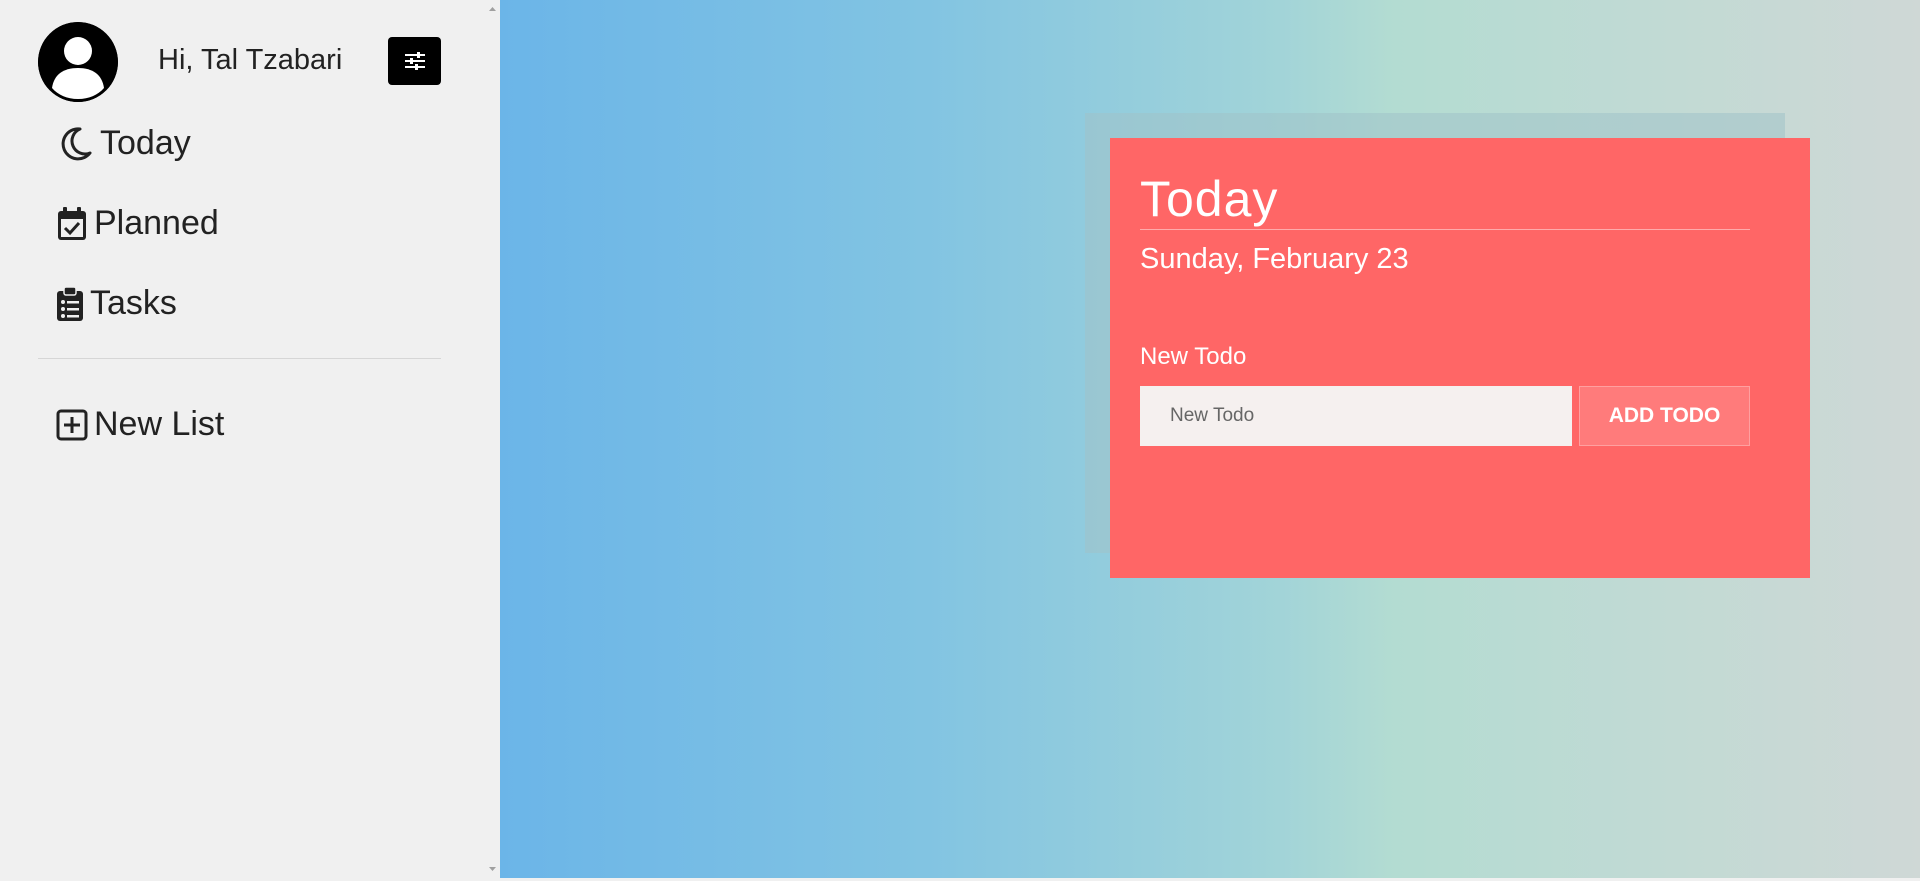  Describe the element at coordinates (70, 303) in the screenshot. I see `clipboard-list-icon` at that location.